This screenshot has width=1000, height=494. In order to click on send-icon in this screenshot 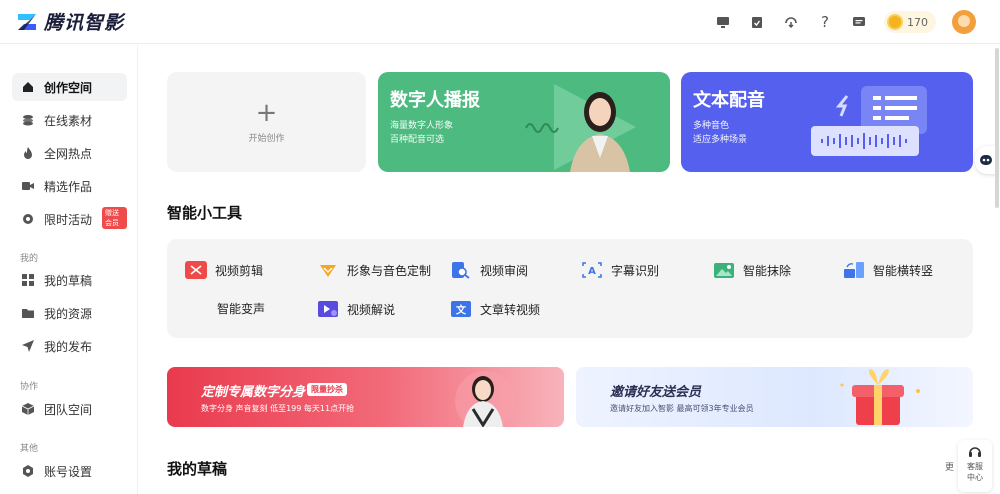, I will do `click(28, 346)`.